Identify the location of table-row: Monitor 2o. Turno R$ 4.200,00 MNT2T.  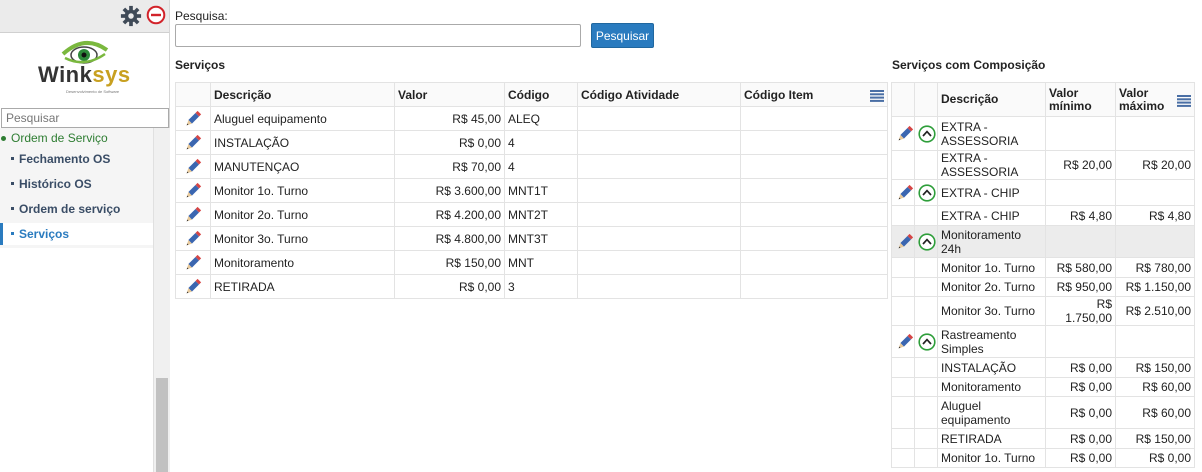
(531, 214).